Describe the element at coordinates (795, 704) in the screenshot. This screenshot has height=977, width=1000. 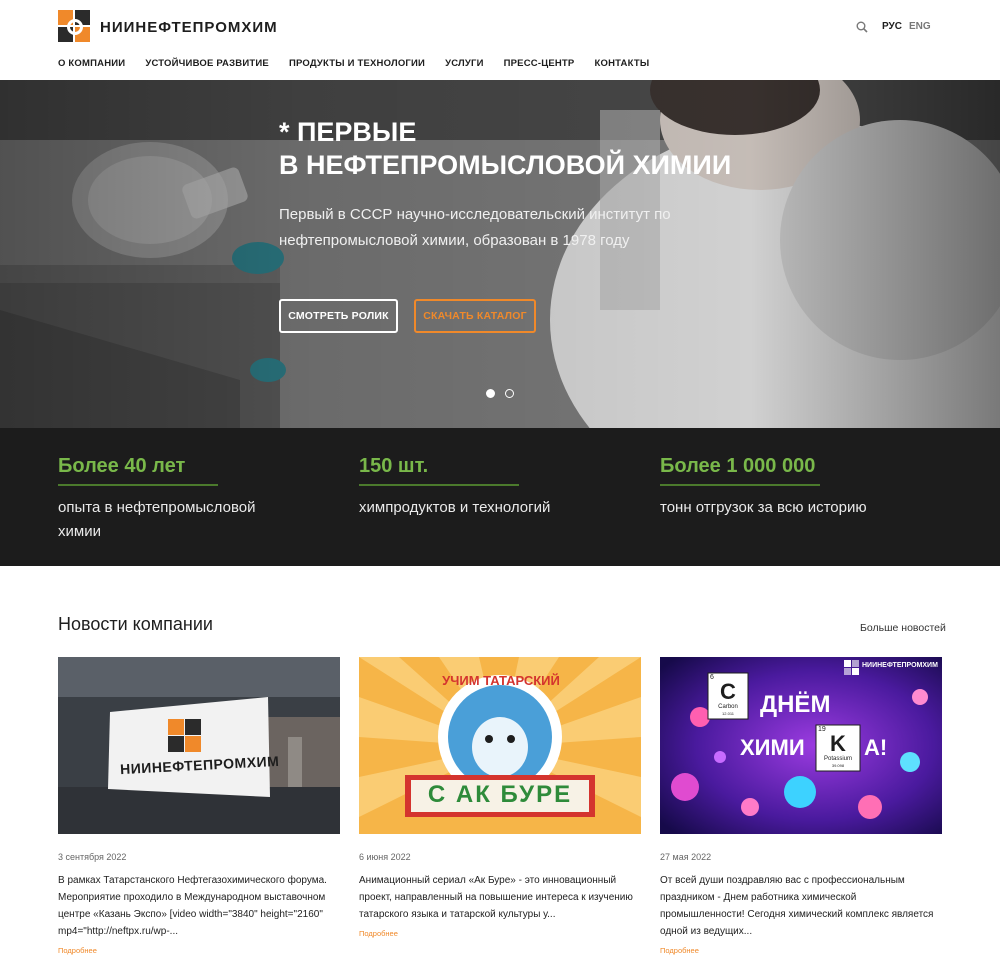
I see `news-image-line1: ДНЁМ` at that location.